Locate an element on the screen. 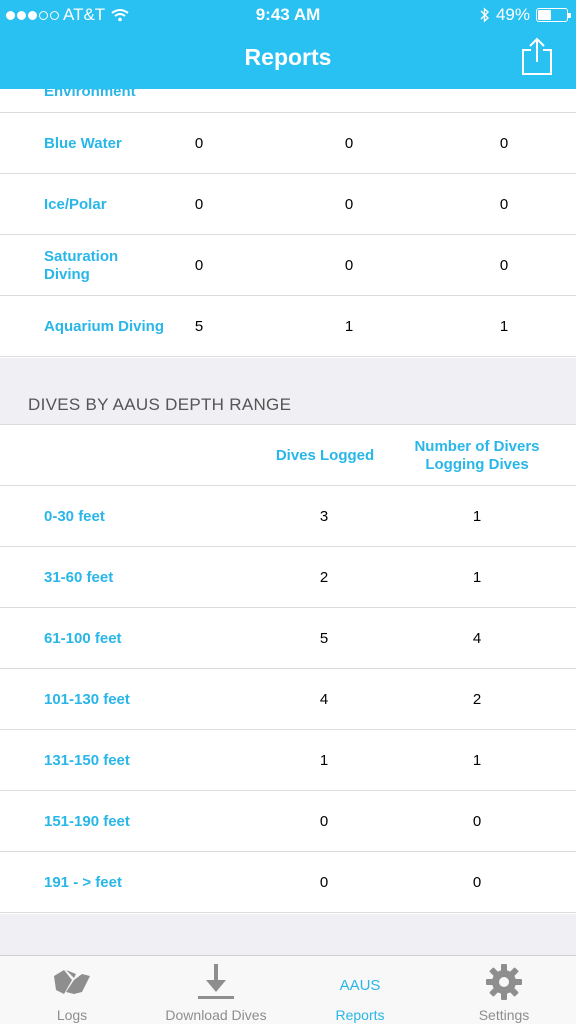 This screenshot has width=576, height=1024. row-label: 101-130 feet is located at coordinates (87, 699).